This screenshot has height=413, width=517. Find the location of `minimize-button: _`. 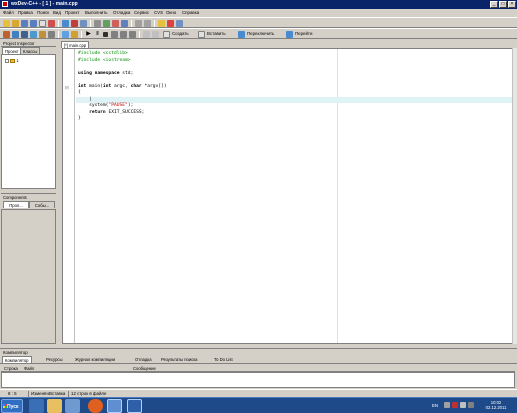

minimize-button: _ is located at coordinates (494, 4).